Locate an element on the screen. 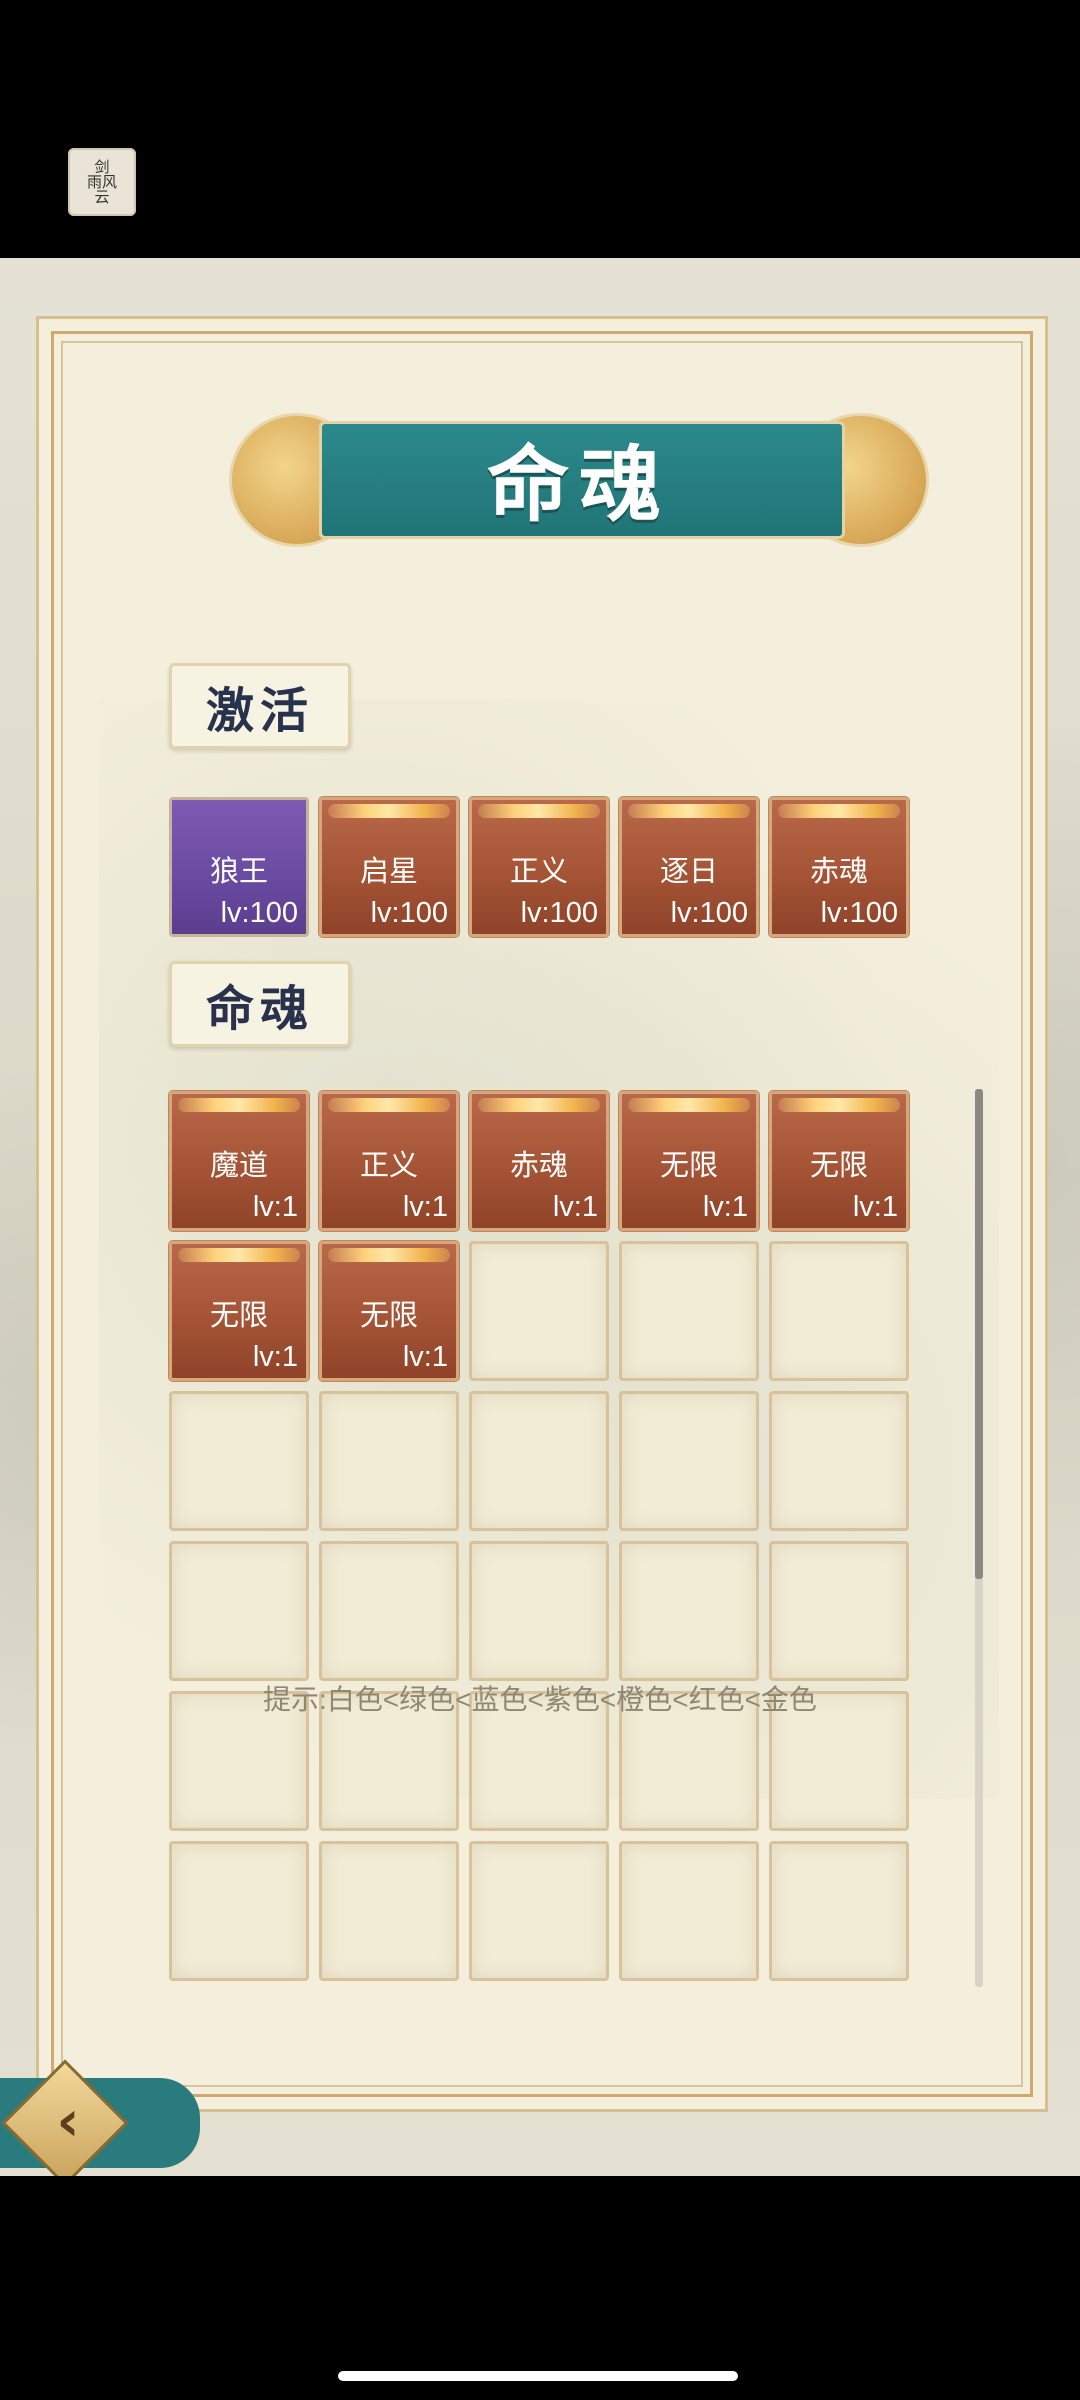 This screenshot has height=2400, width=1080. title-banner: 命魂 is located at coordinates (579, 477).